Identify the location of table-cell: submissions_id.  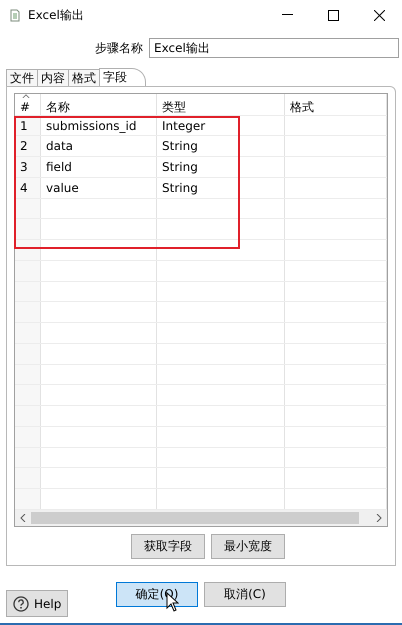
(99, 126).